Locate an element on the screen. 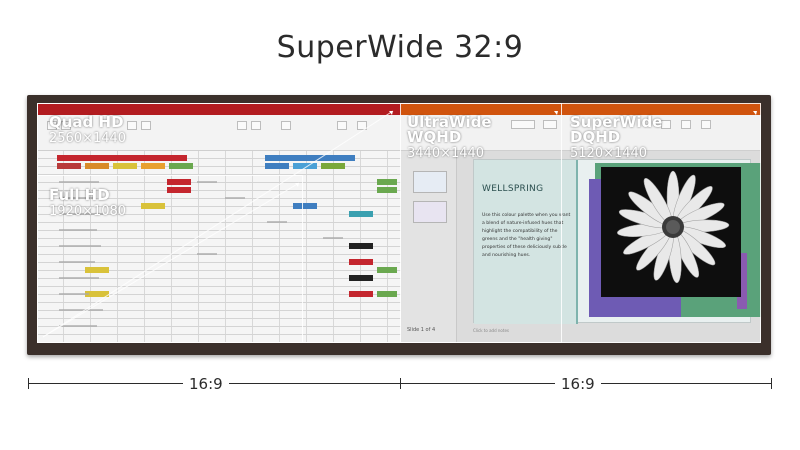 The image size is (800, 450). right-ratio-label: 16:9 is located at coordinates (578, 384).